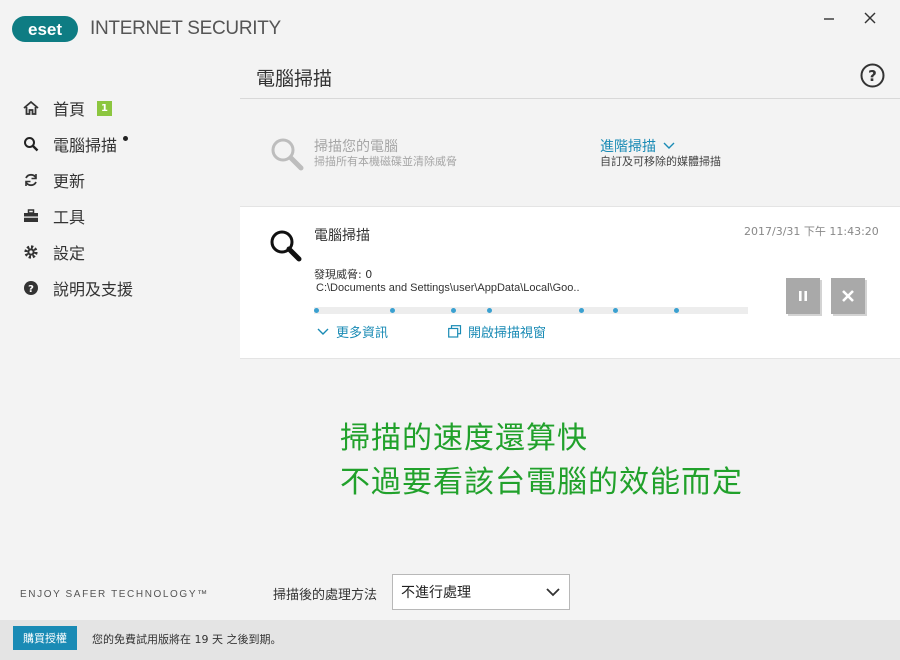  I want to click on more-info-link: 更多資訊, so click(352, 331).